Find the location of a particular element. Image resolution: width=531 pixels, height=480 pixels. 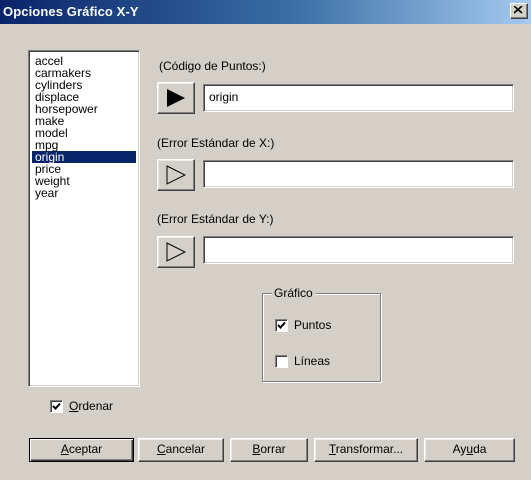

points-label: Puntos is located at coordinates (313, 325).